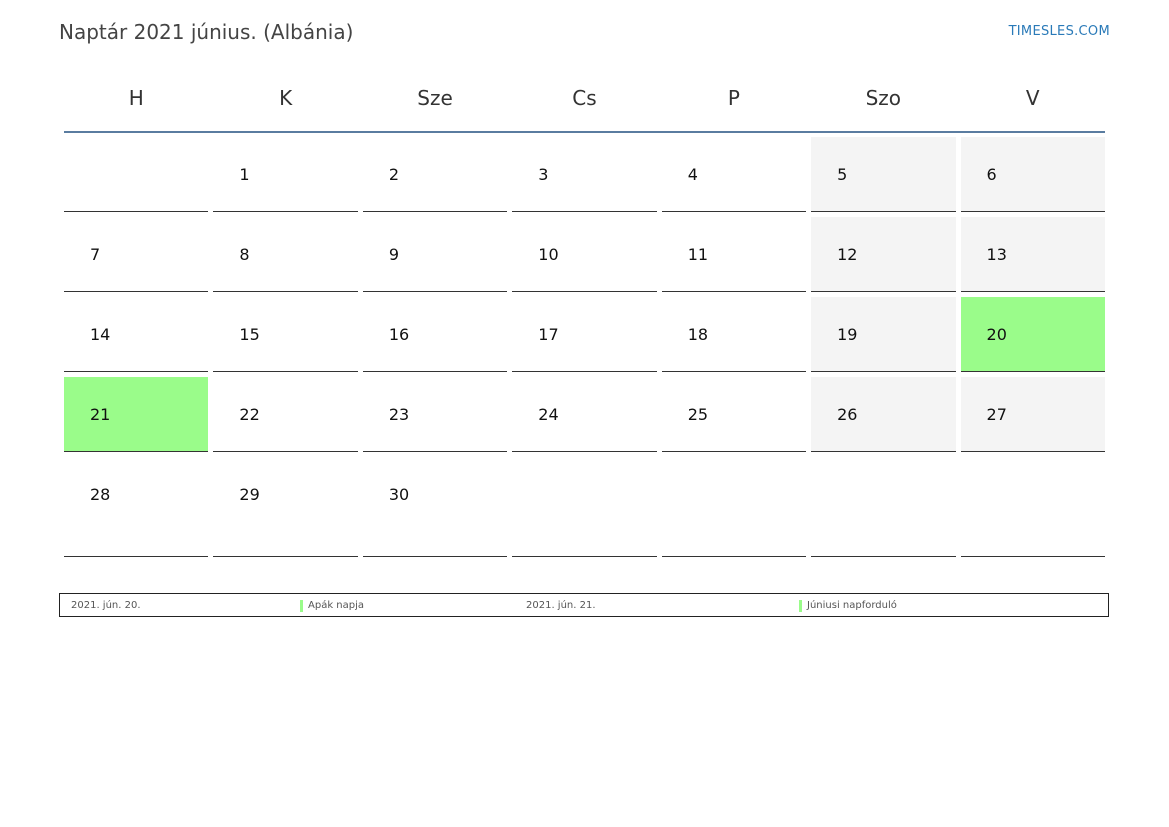  Describe the element at coordinates (548, 414) in the screenshot. I see `day-number: 24` at that location.